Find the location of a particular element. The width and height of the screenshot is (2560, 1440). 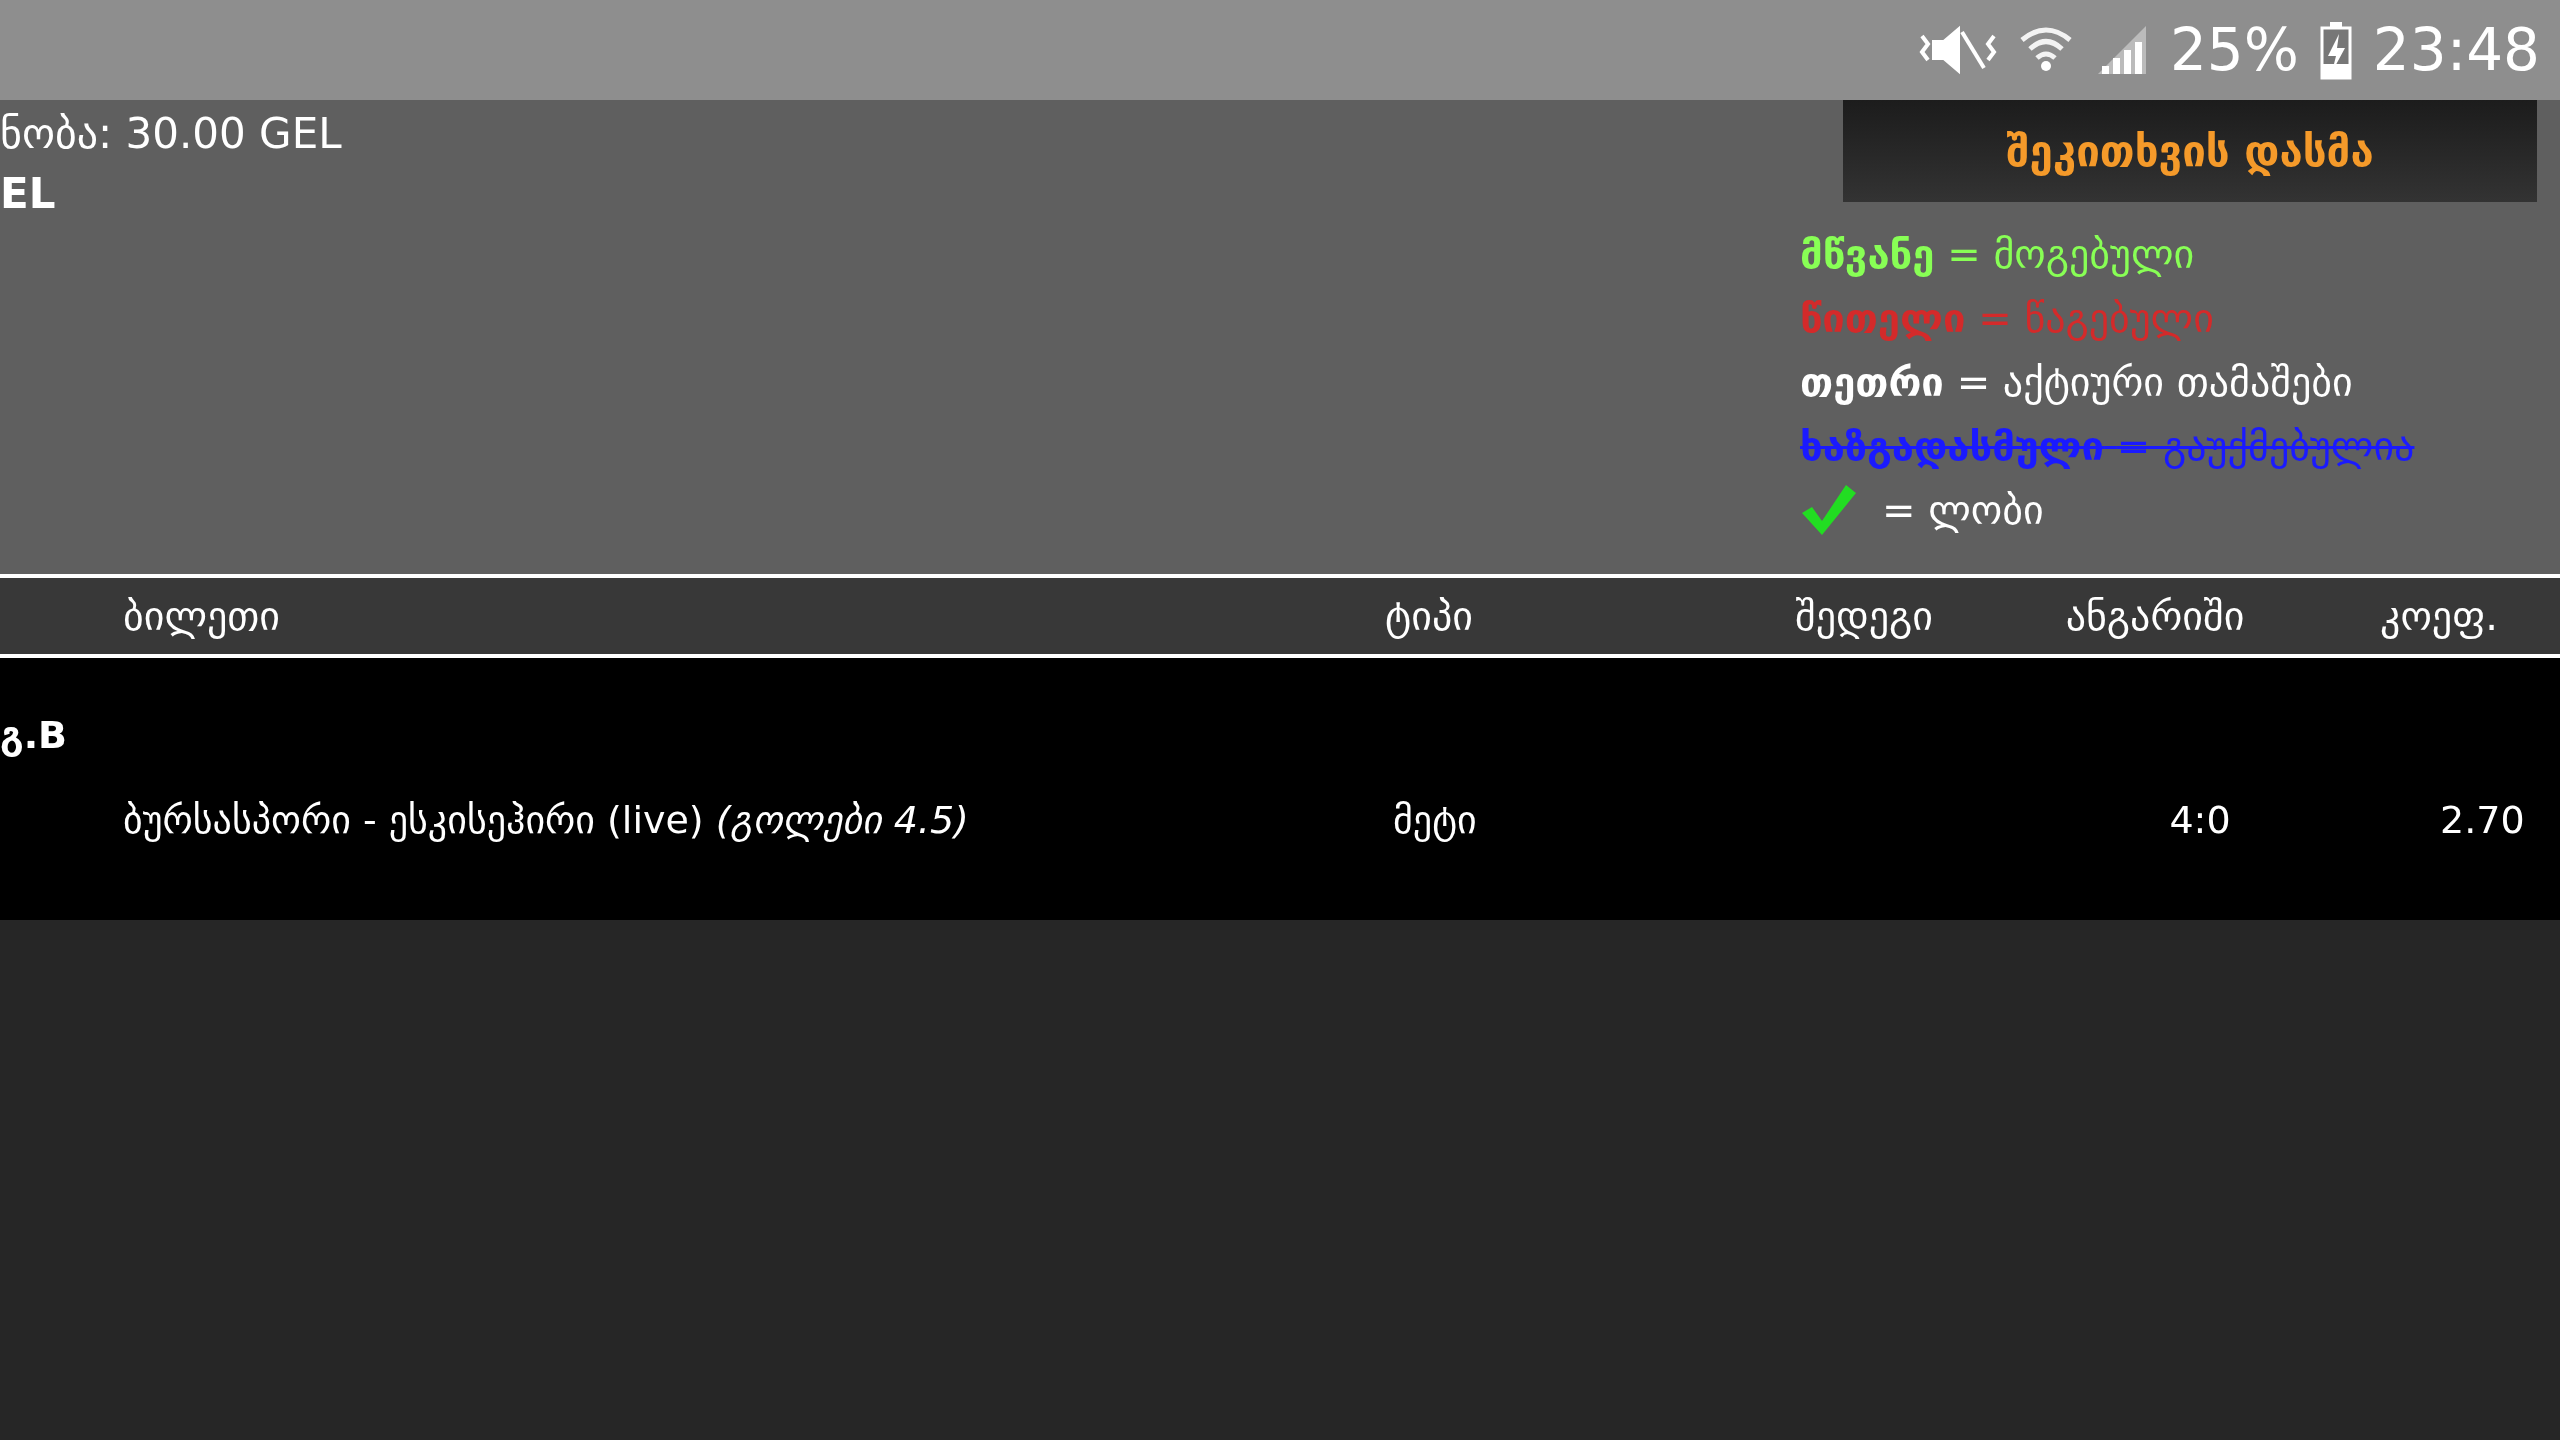

legend-entry: თეთრი = აქტიური თამაშები is located at coordinates (2077, 382).